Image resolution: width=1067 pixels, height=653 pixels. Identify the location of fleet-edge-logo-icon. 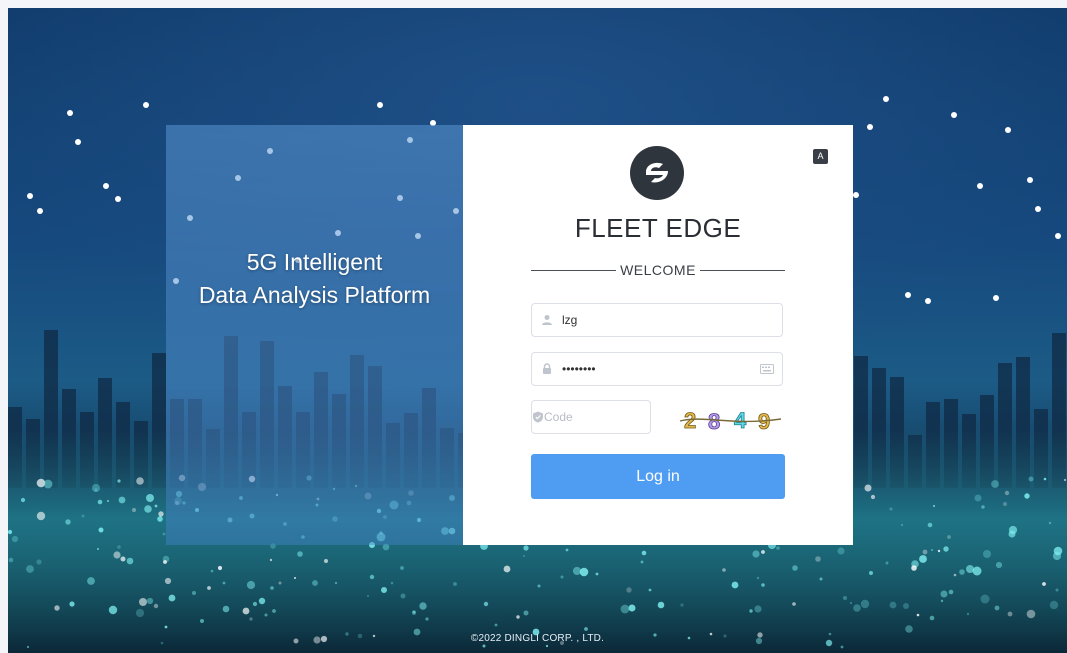
(657, 173).